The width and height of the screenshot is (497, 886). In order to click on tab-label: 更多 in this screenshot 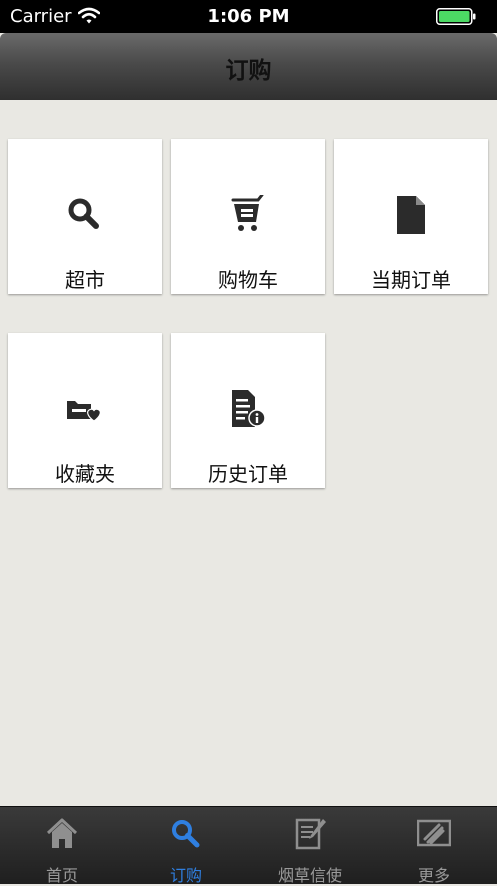, I will do `click(433, 875)`.